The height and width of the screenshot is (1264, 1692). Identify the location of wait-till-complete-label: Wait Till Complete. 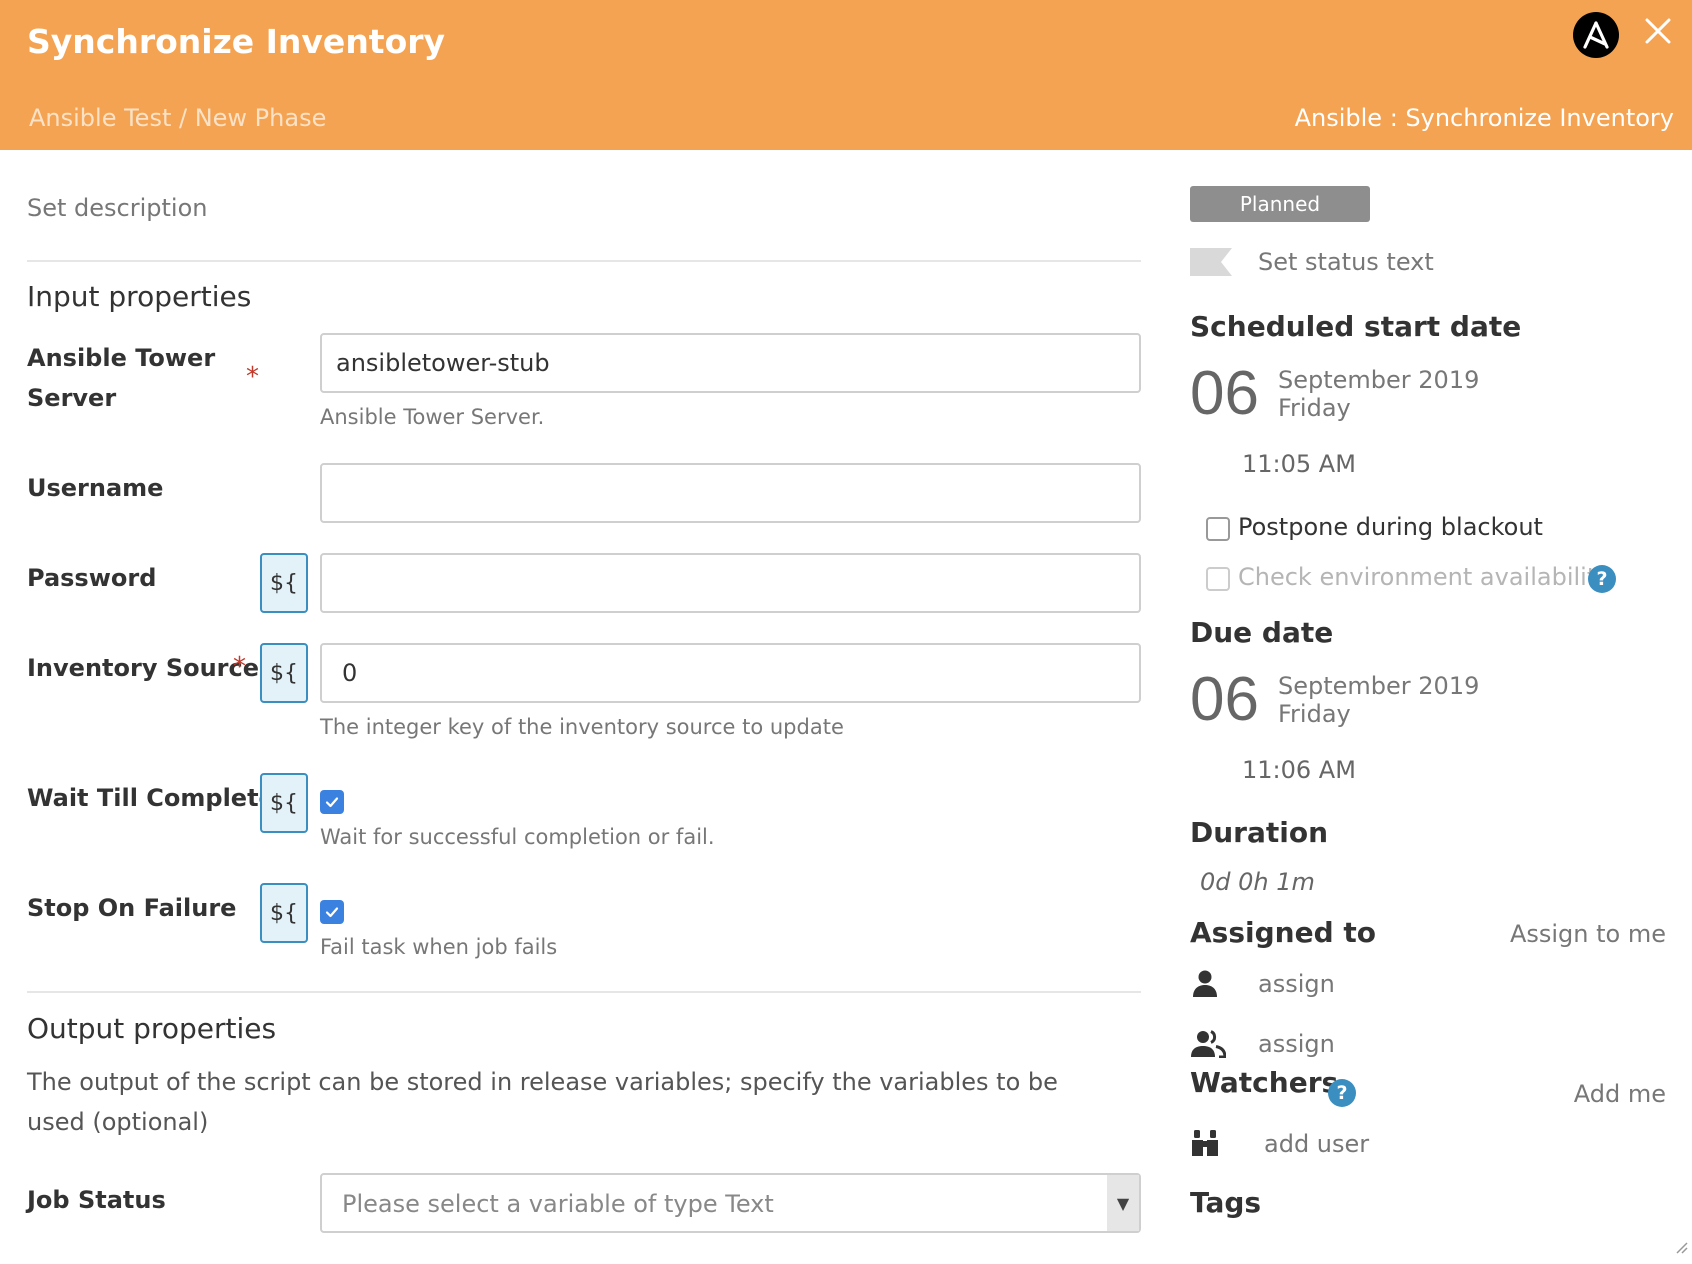
(151, 798).